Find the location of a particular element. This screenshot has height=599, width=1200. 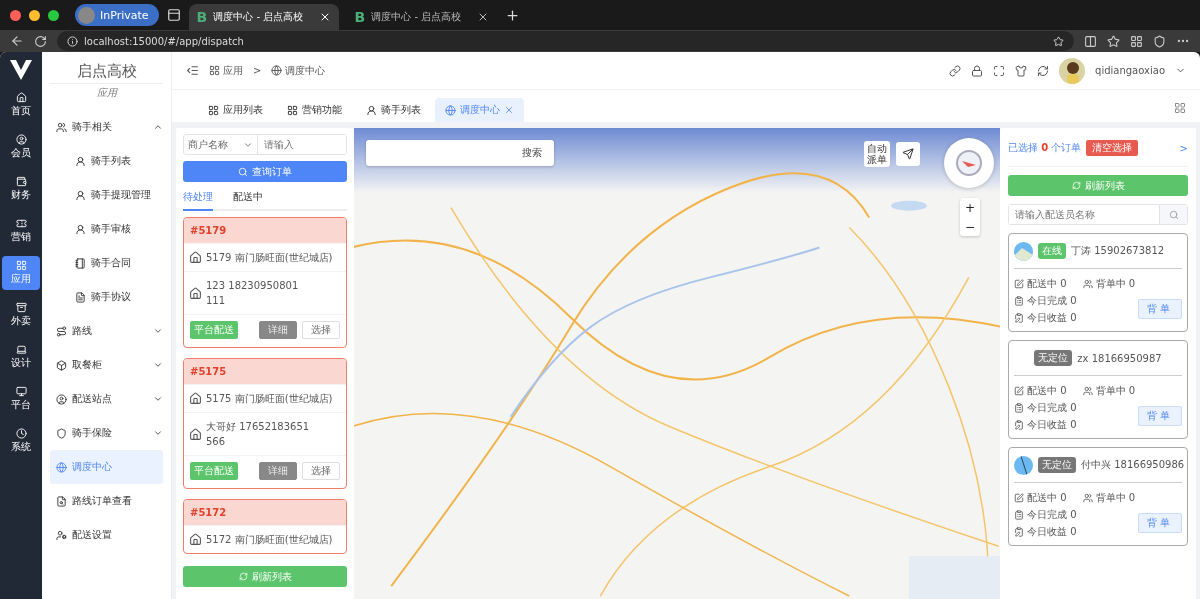

collections-icon is located at coordinates (1136, 41).